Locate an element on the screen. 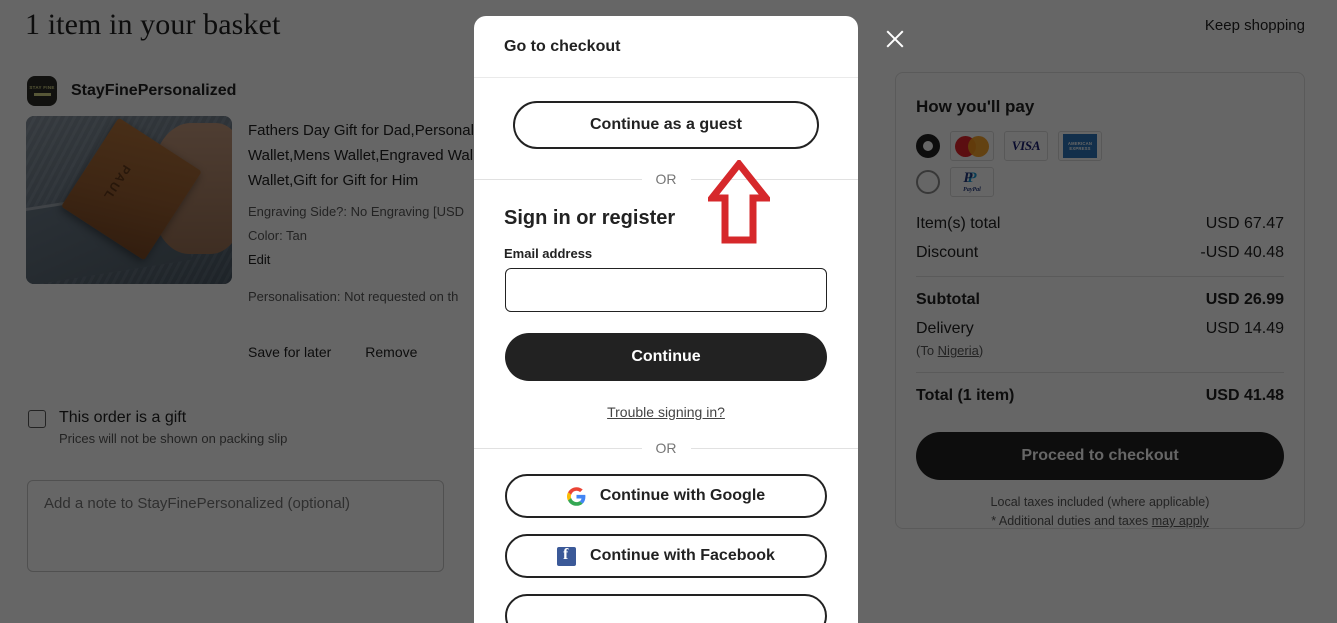 Image resolution: width=1337 pixels, height=623 pixels. modal-title: Go to checkout is located at coordinates (562, 46).